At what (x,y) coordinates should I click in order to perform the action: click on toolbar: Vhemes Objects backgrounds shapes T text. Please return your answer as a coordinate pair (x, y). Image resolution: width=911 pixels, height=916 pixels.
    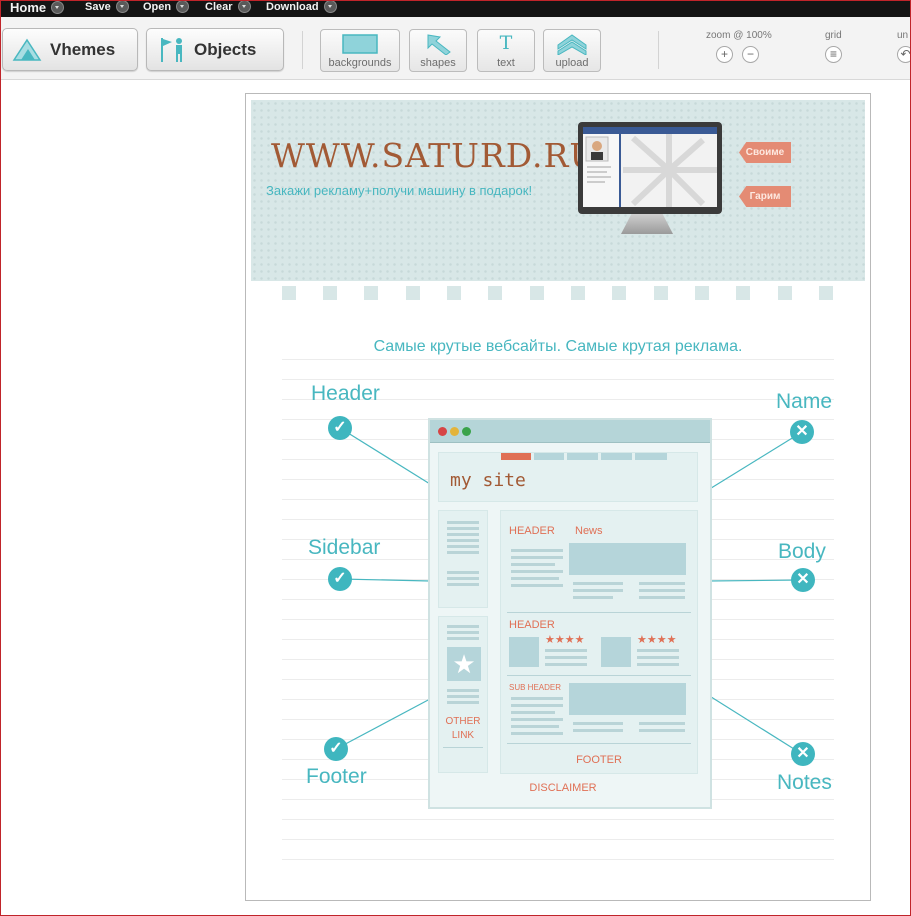
    Looking at the image, I should click on (455, 48).